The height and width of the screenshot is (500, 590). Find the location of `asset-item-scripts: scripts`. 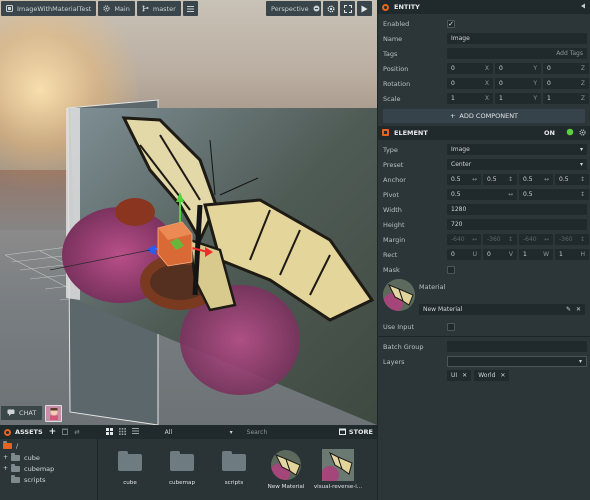

asset-item-scripts: scripts is located at coordinates (234, 469).